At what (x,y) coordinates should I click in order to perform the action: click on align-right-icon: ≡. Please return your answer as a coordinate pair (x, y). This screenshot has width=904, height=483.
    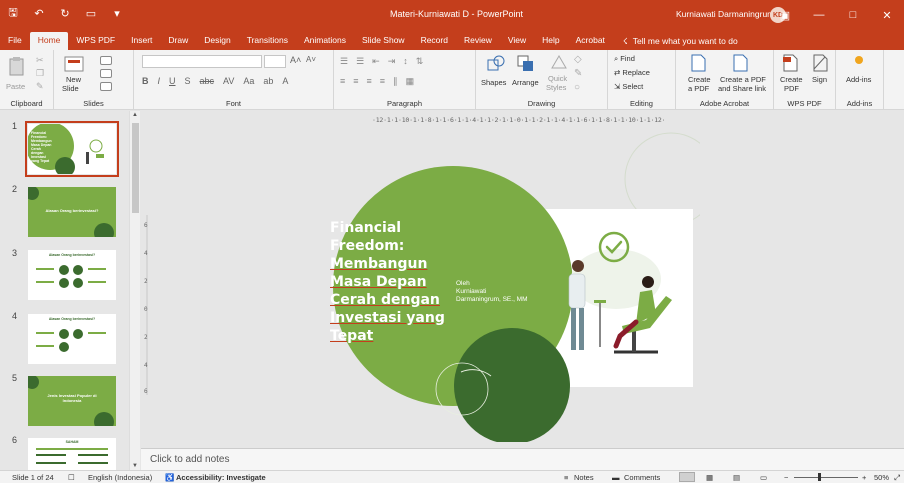
    Looking at the image, I should click on (369, 81).